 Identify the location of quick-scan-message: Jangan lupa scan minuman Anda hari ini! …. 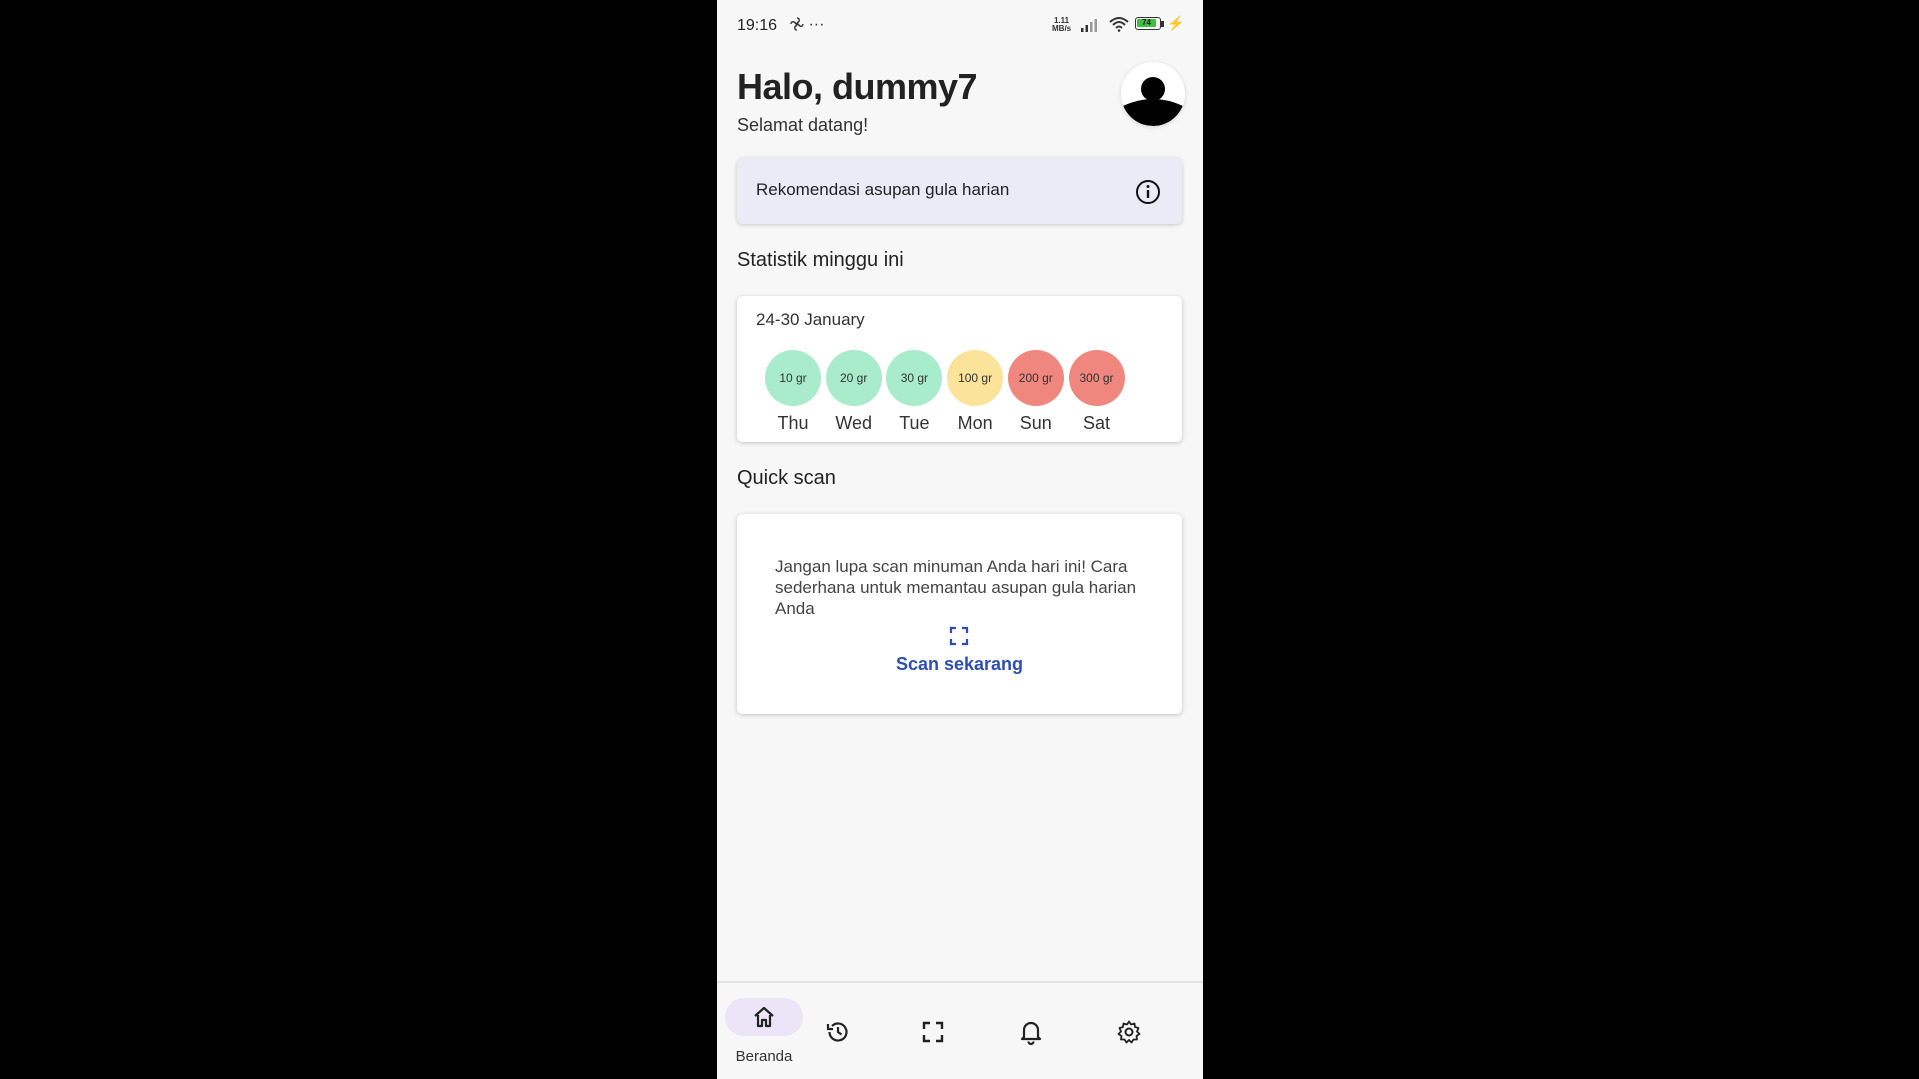
(956, 587).